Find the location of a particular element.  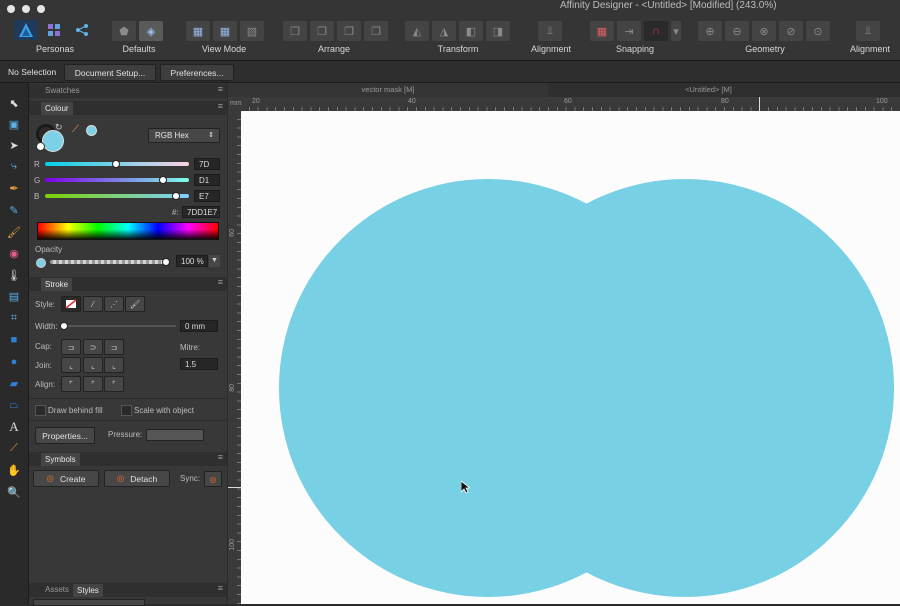

revert-defaults-icon: ◈ is located at coordinates (151, 31).